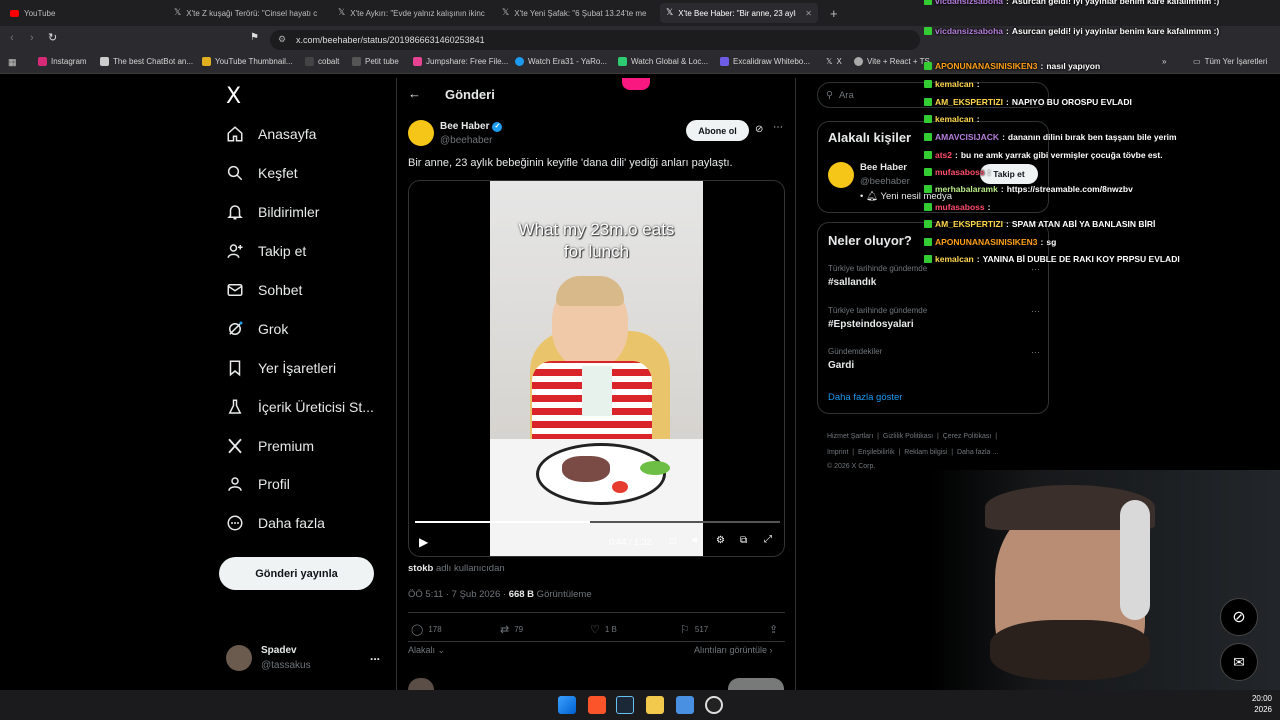 The image size is (1280, 720). I want to click on pip-icon: ⧉, so click(743, 540).